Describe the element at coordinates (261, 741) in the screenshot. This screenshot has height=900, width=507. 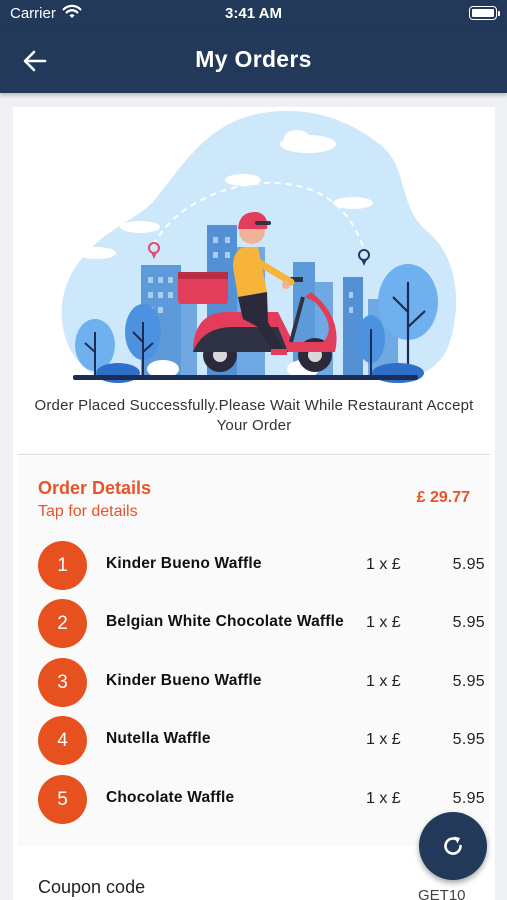
I see `order-item: 4 Nutella Waffle 1 x £ 5.95` at that location.